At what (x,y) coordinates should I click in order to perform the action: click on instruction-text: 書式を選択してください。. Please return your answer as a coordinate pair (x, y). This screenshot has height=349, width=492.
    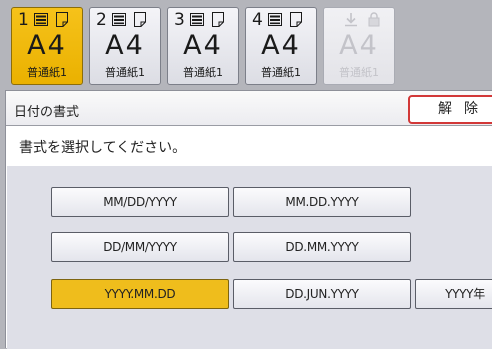
    Looking at the image, I should click on (103, 148).